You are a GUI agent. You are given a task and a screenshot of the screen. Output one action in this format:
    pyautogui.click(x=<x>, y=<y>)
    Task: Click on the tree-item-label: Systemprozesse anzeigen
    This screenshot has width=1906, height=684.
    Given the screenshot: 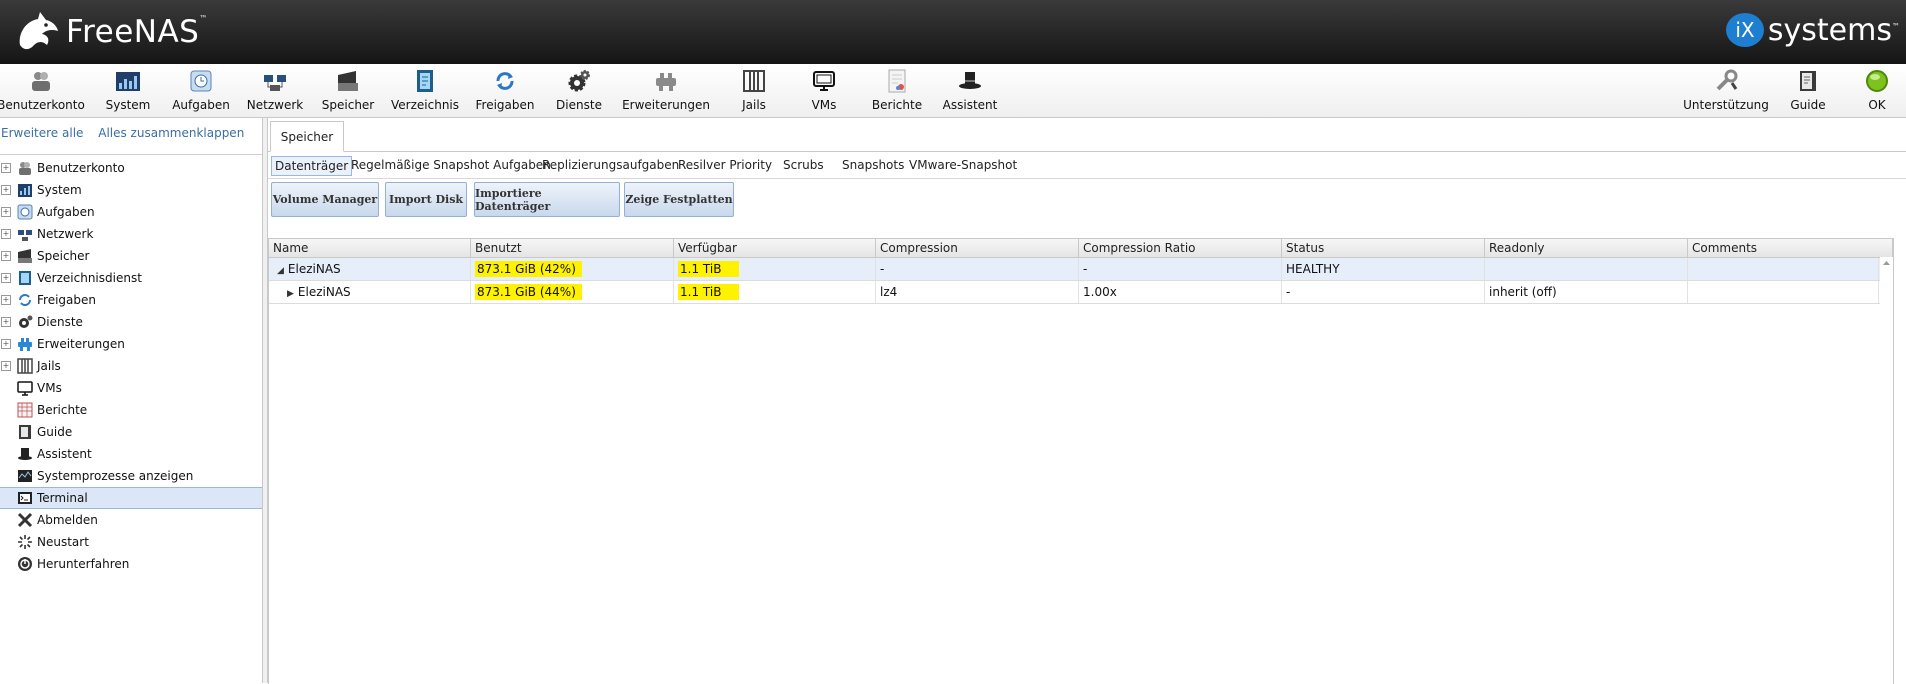 What is the action you would take?
    pyautogui.click(x=115, y=475)
    